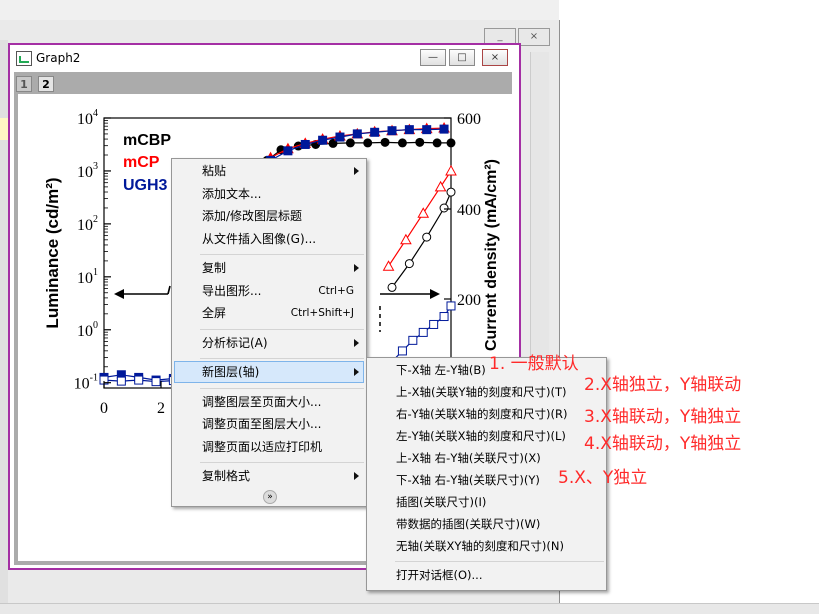 The height and width of the screenshot is (614, 819). What do you see at coordinates (214, 313) in the screenshot?
I see `context-menu-item: 全屏` at bounding box center [214, 313].